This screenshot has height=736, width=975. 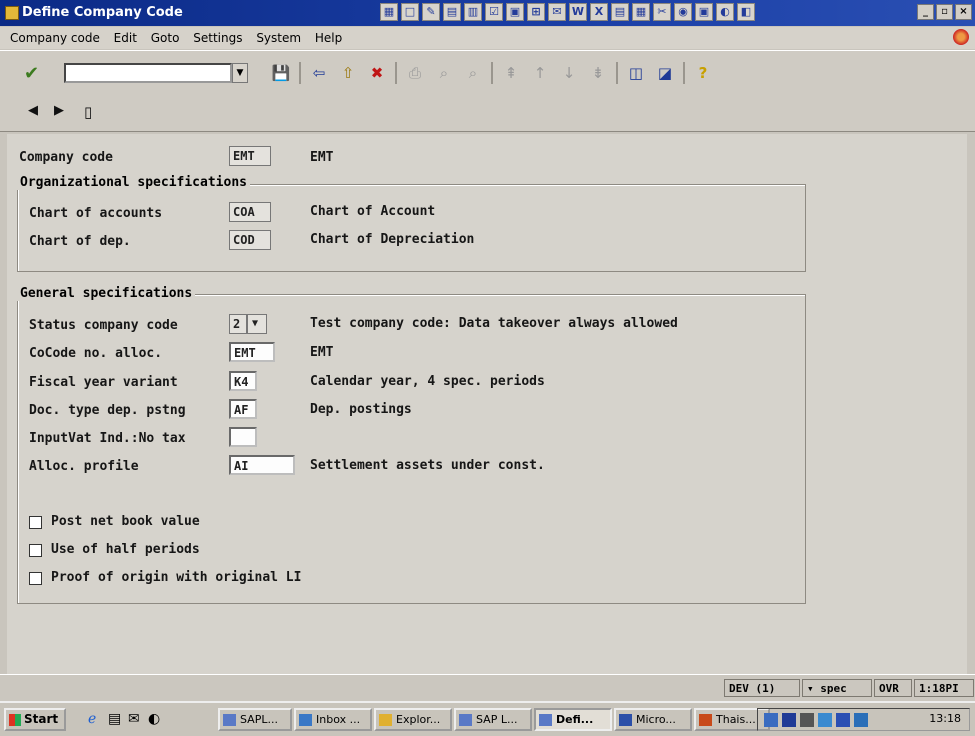 I want to click on command-dropdown-icon: ▼, so click(x=240, y=73).